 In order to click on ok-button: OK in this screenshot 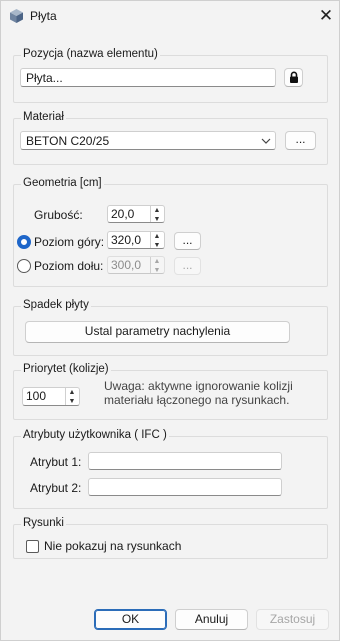, I will do `click(130, 619)`.